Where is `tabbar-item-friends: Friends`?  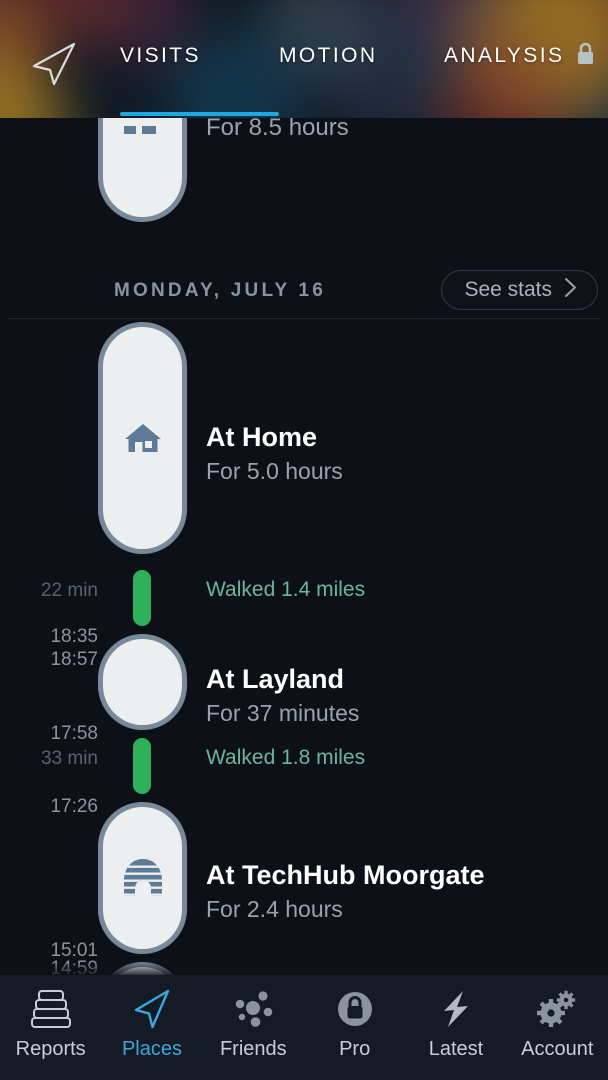
tabbar-item-friends: Friends is located at coordinates (253, 1018).